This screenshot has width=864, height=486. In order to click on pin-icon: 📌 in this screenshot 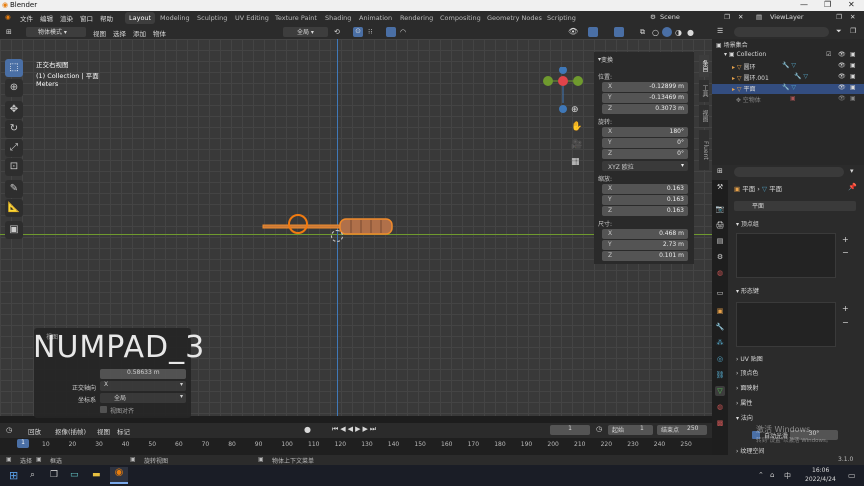, I will do `click(852, 187)`.